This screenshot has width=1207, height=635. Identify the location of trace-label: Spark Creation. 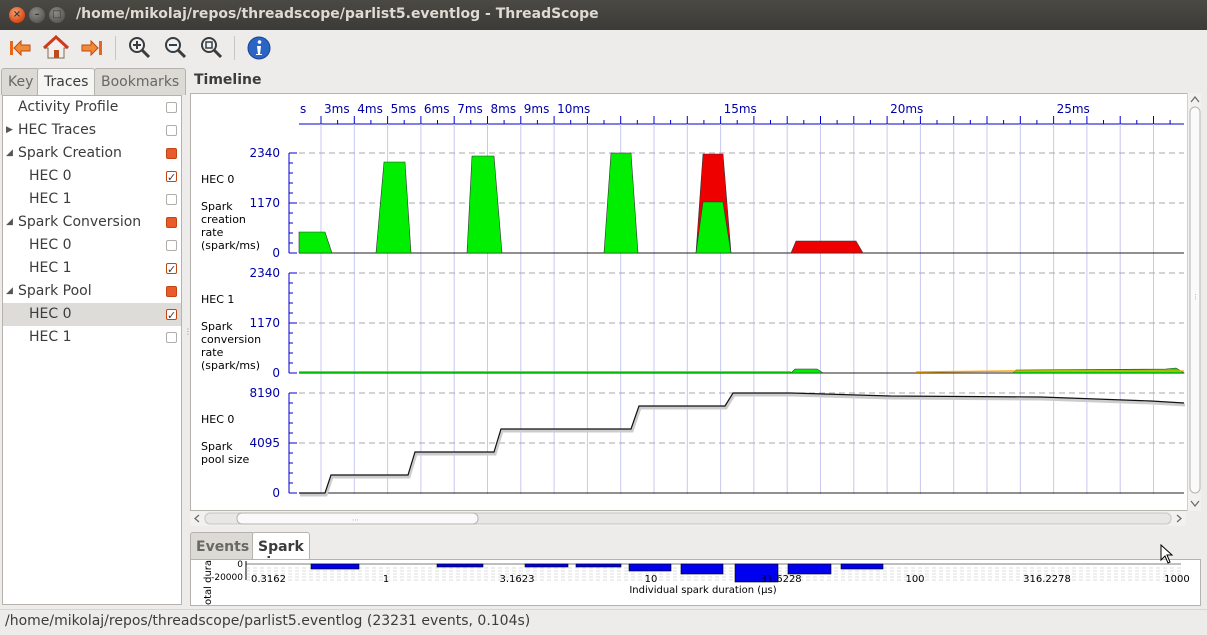
(70, 153).